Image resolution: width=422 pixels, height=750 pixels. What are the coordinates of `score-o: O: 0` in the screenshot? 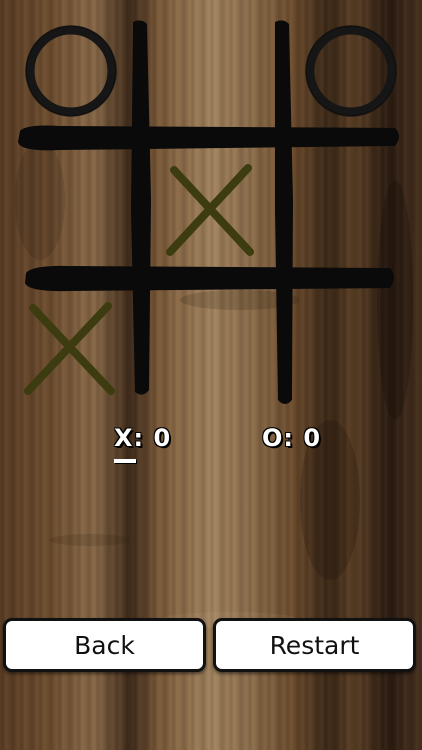 It's located at (292, 438).